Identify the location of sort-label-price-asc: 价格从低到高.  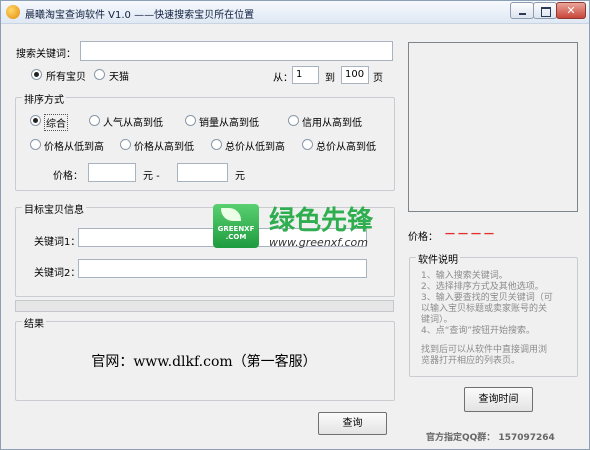
(74, 147).